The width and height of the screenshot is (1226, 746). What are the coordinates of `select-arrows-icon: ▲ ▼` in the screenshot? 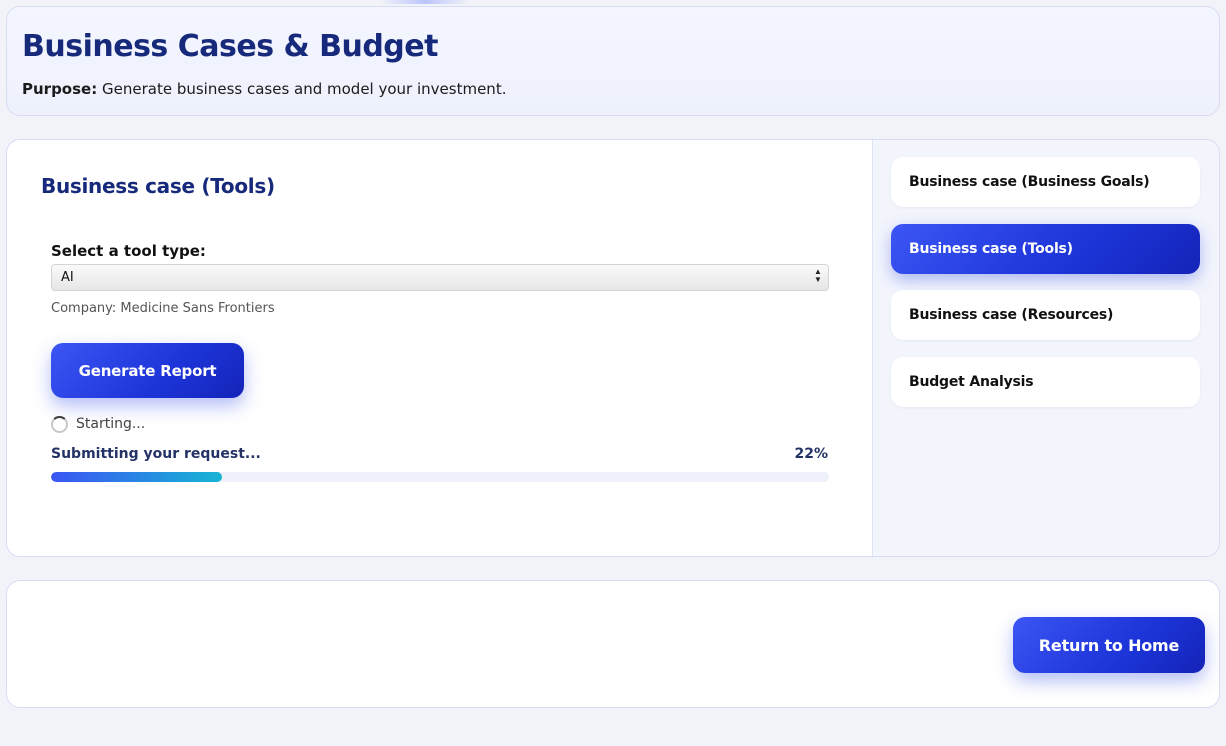 It's located at (818, 275).